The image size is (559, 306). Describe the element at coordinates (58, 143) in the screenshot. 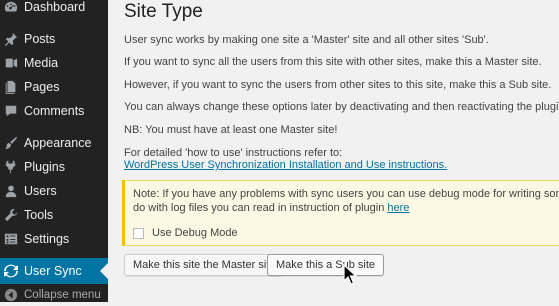

I see `sidebar-item-label: Appearance` at that location.